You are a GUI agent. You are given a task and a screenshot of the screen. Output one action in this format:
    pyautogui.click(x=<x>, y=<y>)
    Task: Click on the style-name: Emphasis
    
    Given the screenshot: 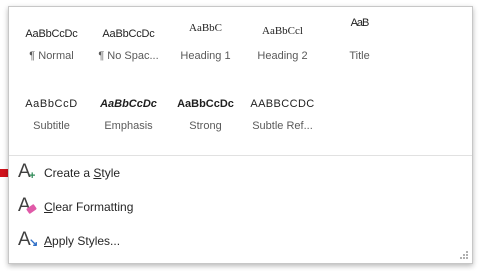 What is the action you would take?
    pyautogui.click(x=128, y=126)
    